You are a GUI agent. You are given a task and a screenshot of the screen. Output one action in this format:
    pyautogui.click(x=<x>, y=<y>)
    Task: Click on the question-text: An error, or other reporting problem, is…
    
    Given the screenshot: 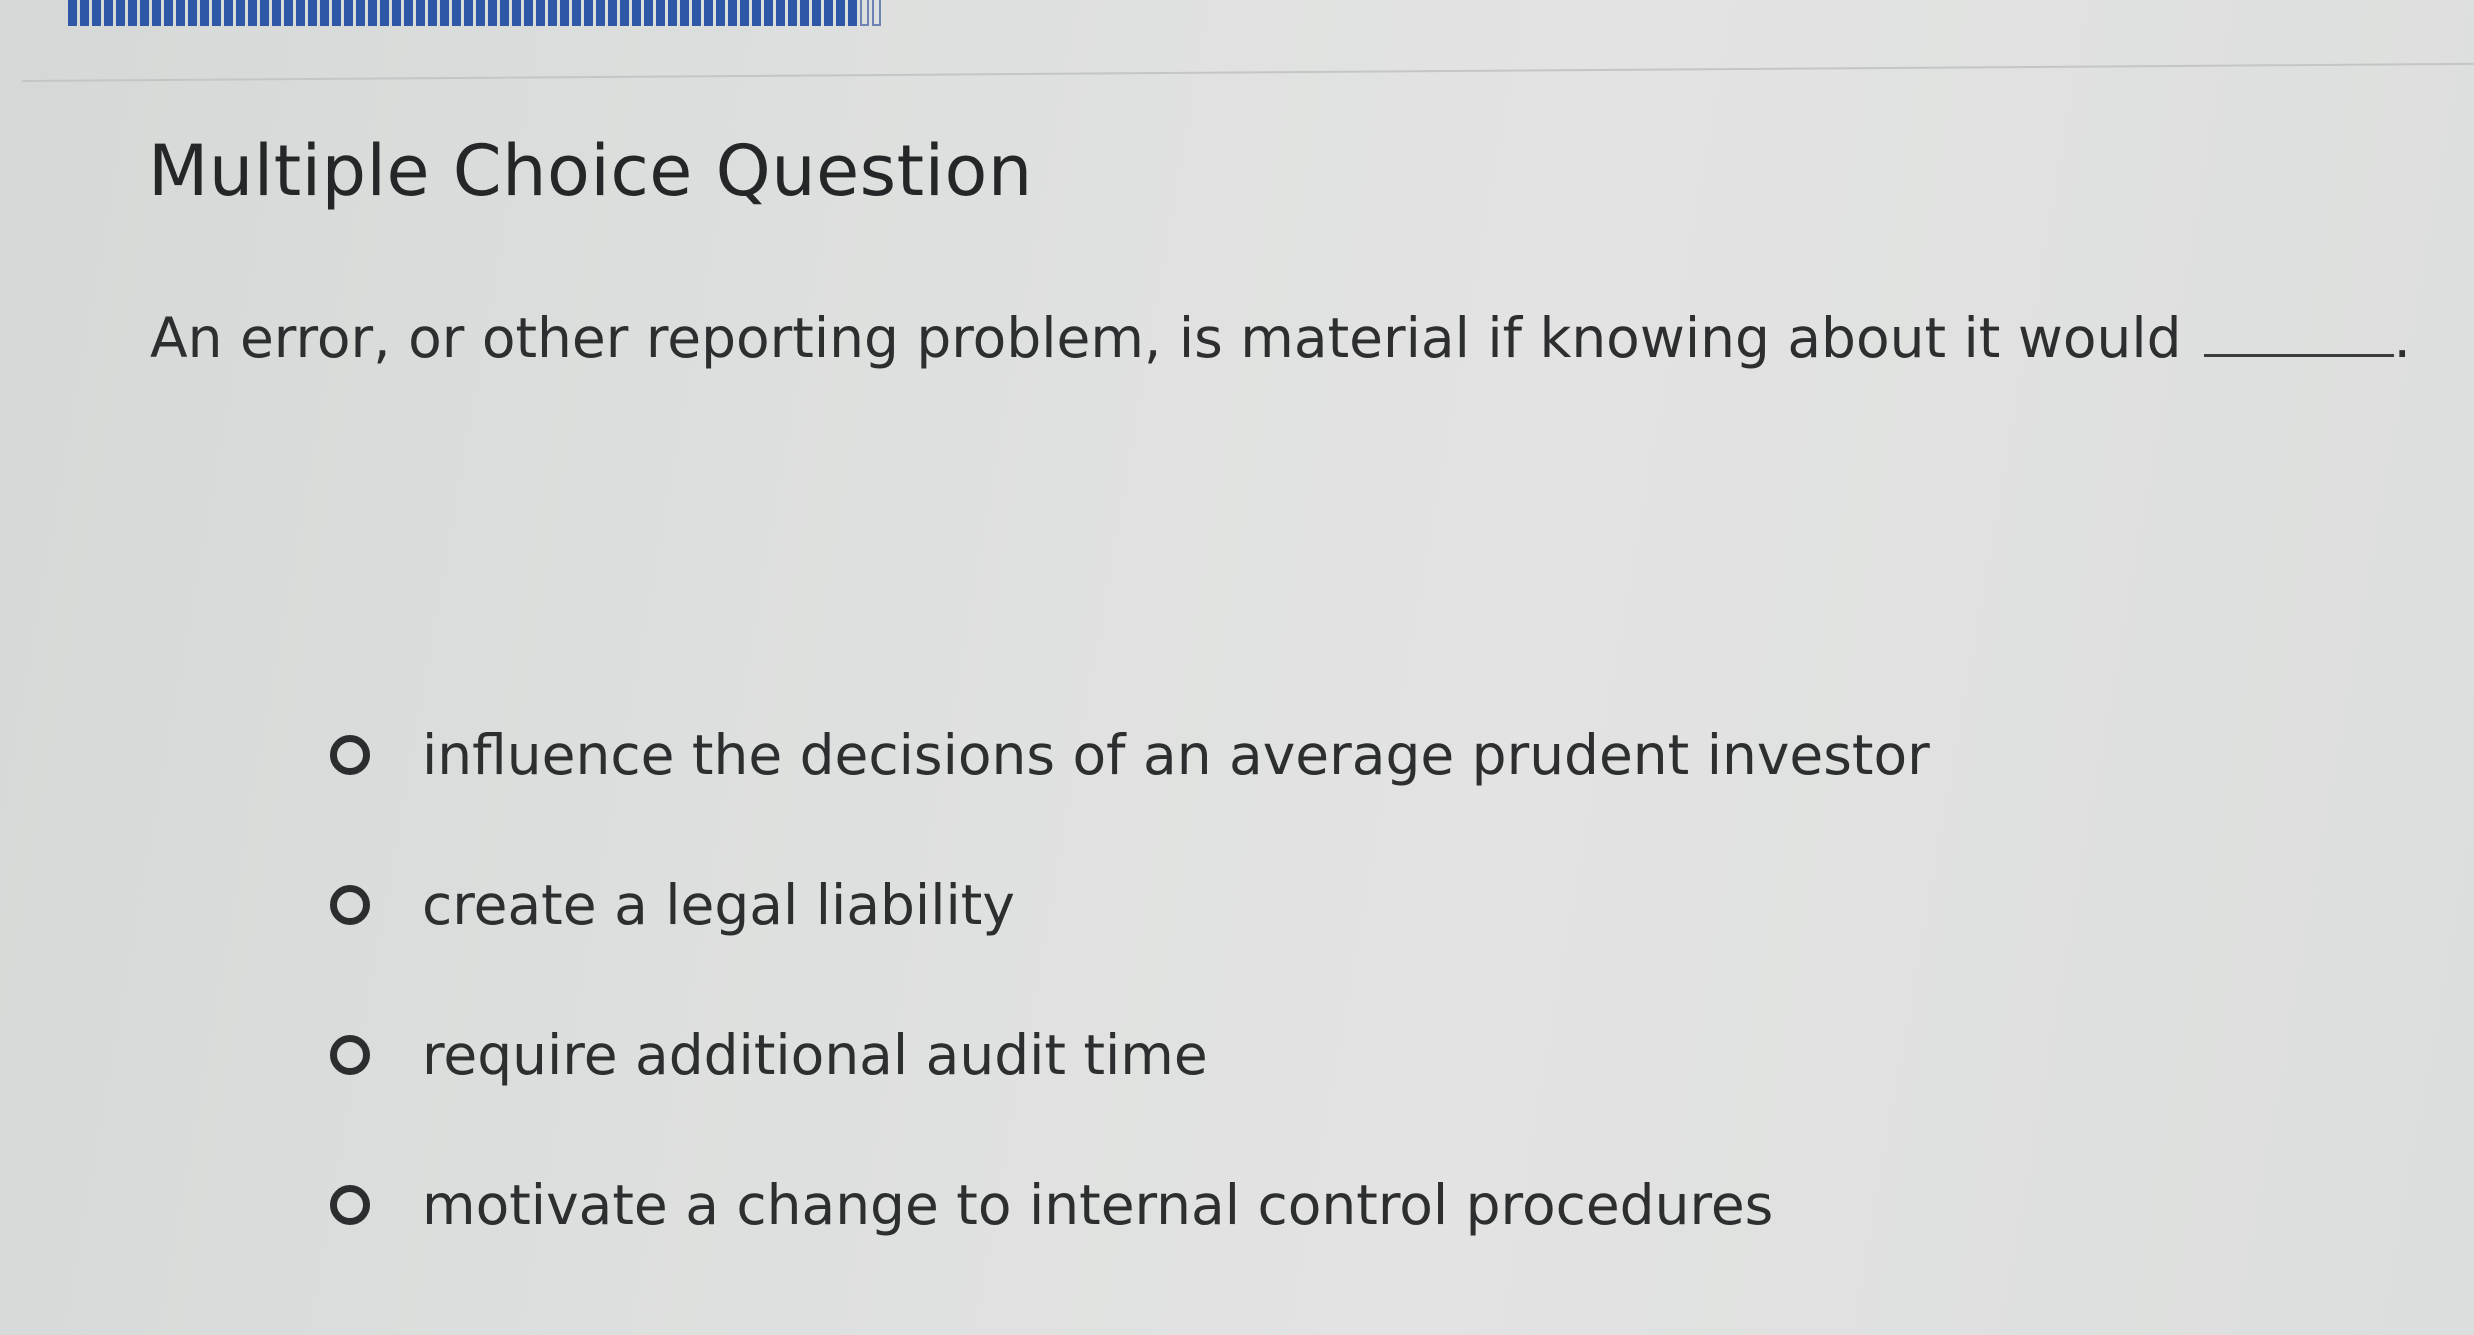 What is the action you would take?
    pyautogui.click(x=1166, y=338)
    